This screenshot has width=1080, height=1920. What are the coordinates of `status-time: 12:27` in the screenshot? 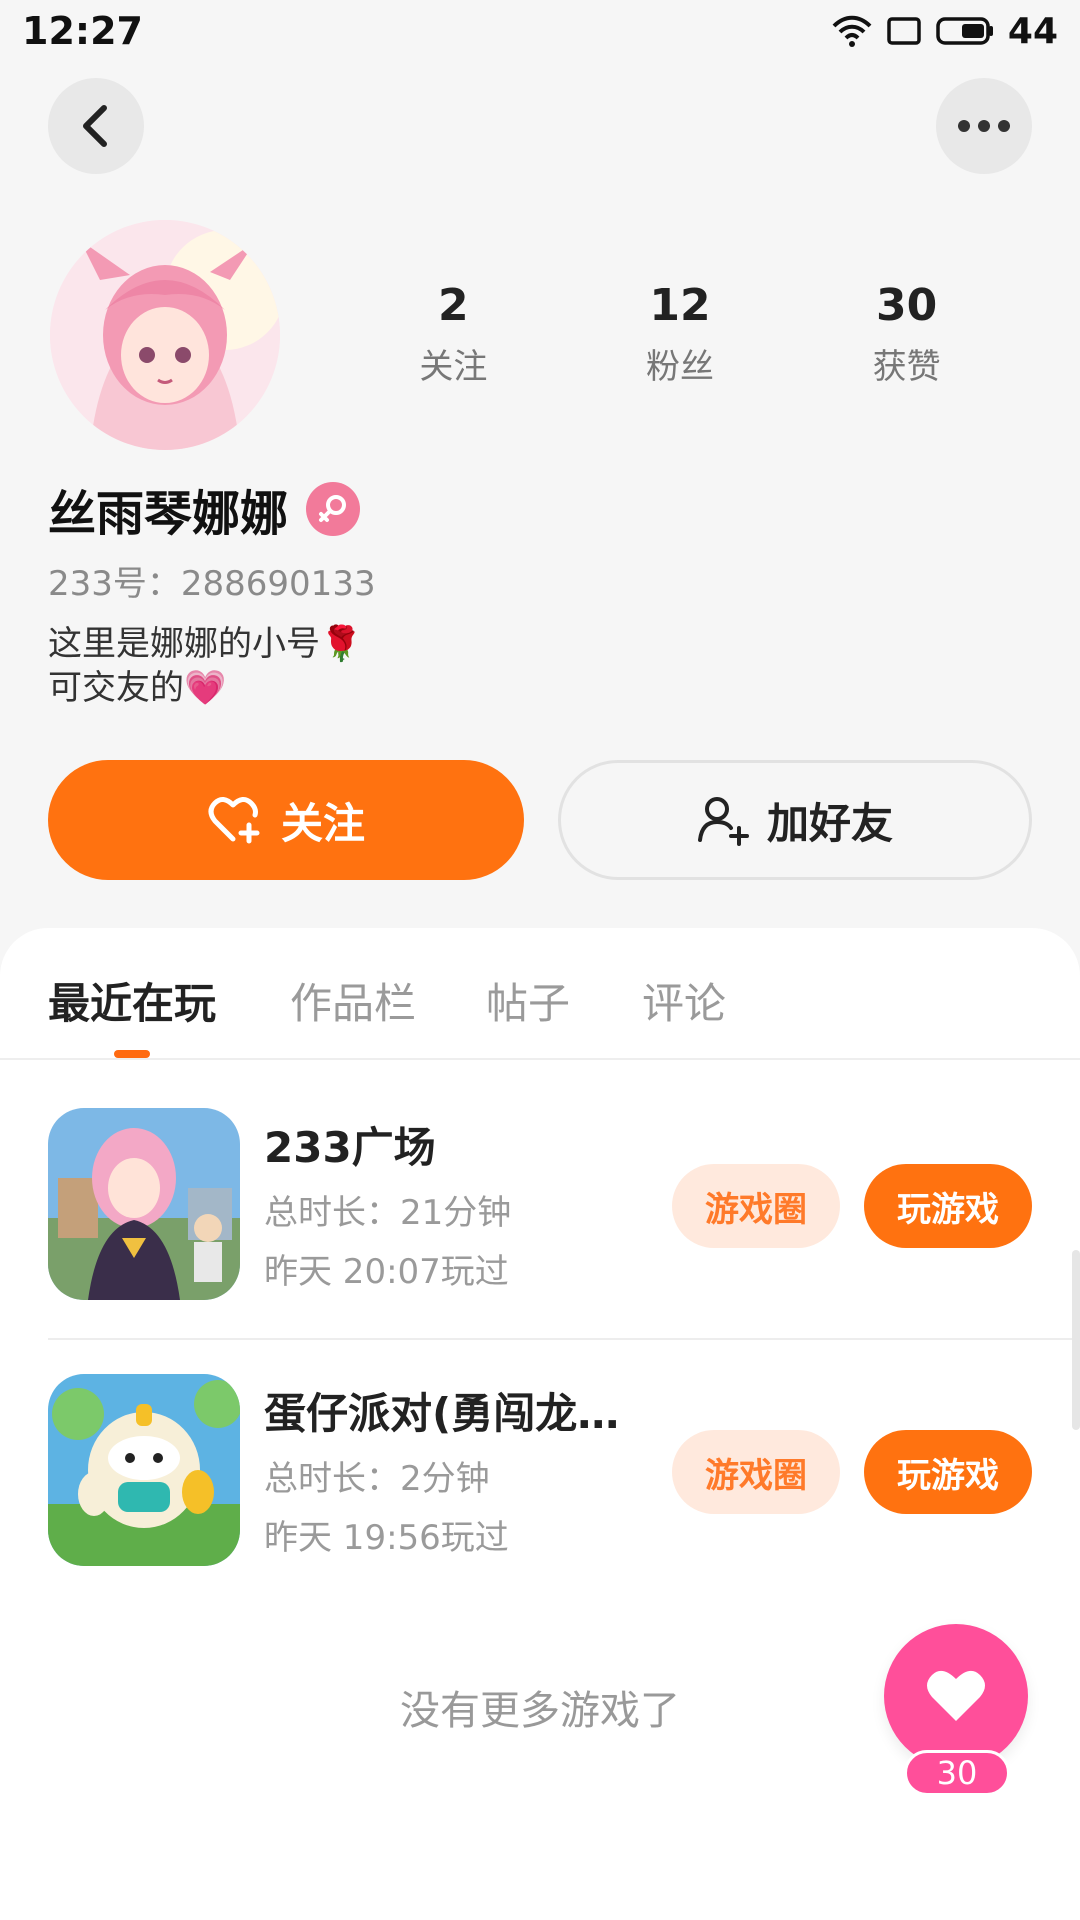 It's located at (82, 31).